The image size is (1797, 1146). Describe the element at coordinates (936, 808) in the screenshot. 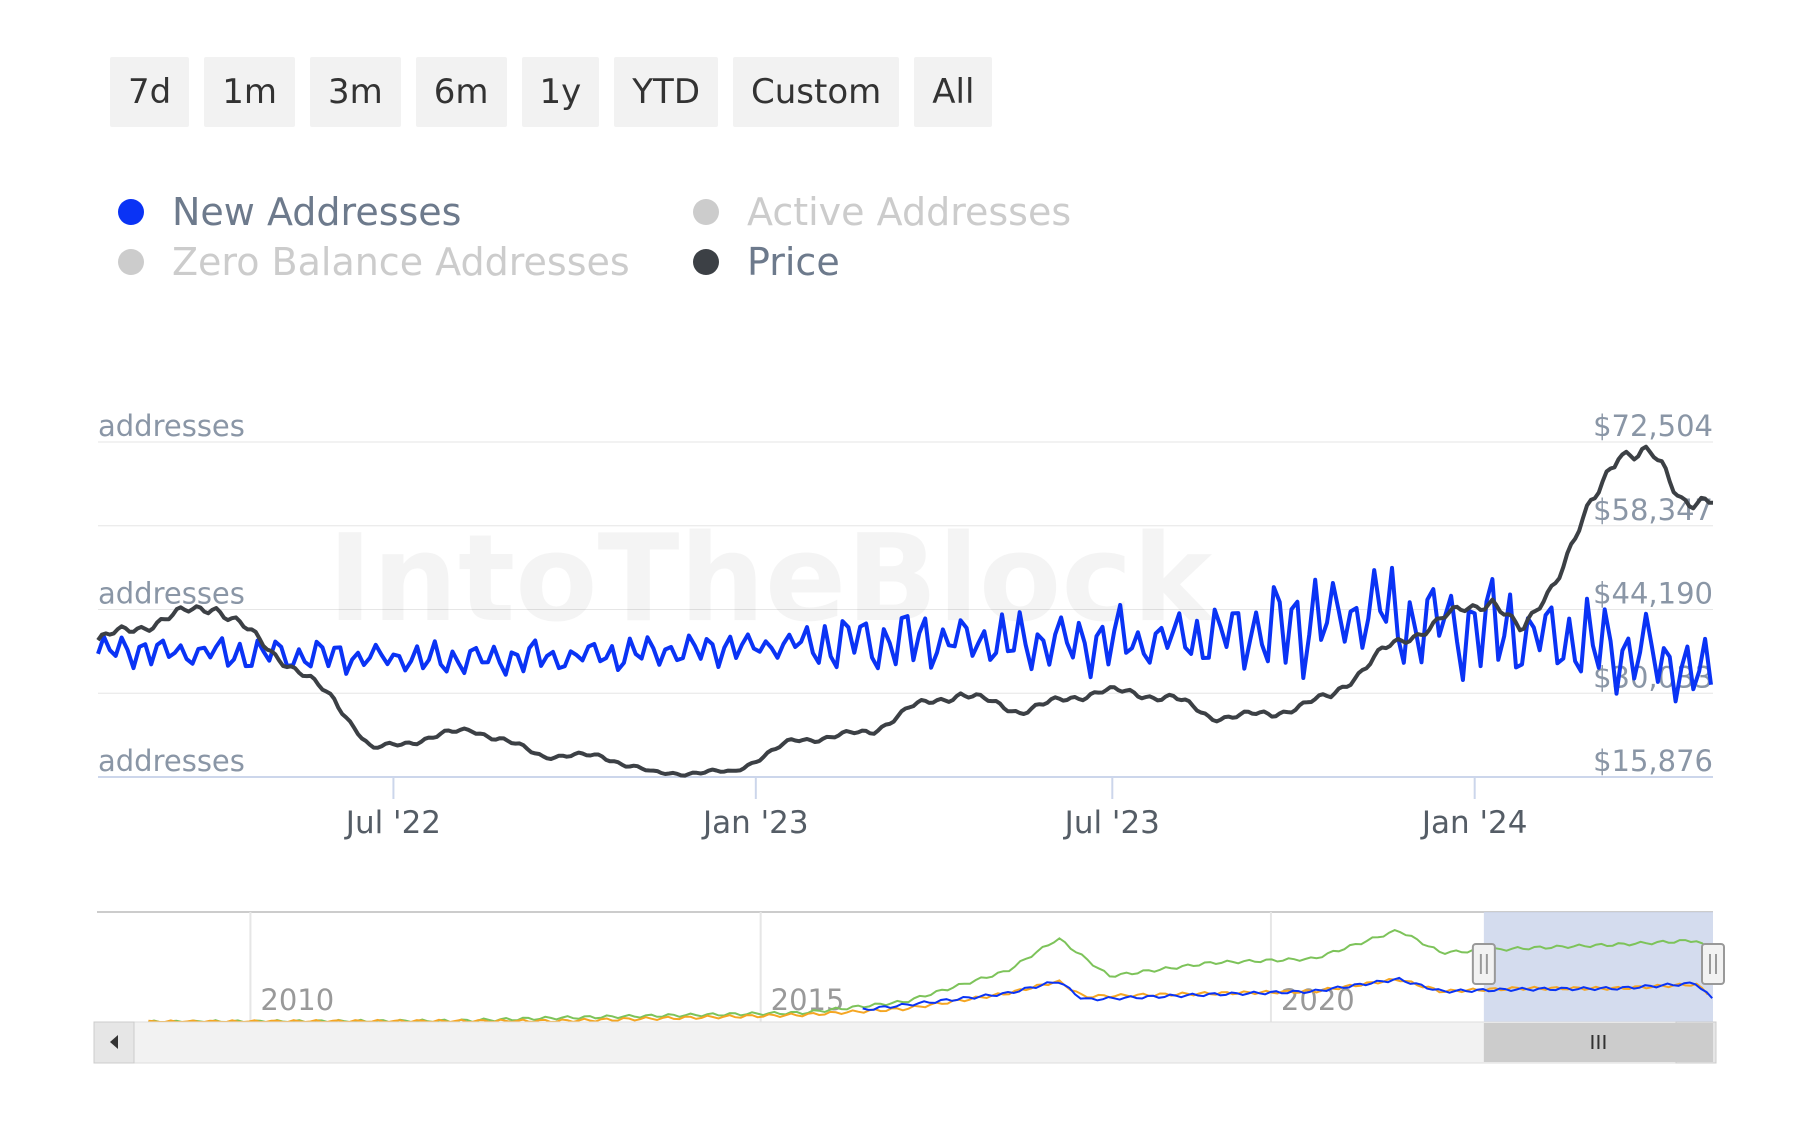

I see `x-axis: Jul '22 Jan '23 Jul '23 Jan '24` at that location.